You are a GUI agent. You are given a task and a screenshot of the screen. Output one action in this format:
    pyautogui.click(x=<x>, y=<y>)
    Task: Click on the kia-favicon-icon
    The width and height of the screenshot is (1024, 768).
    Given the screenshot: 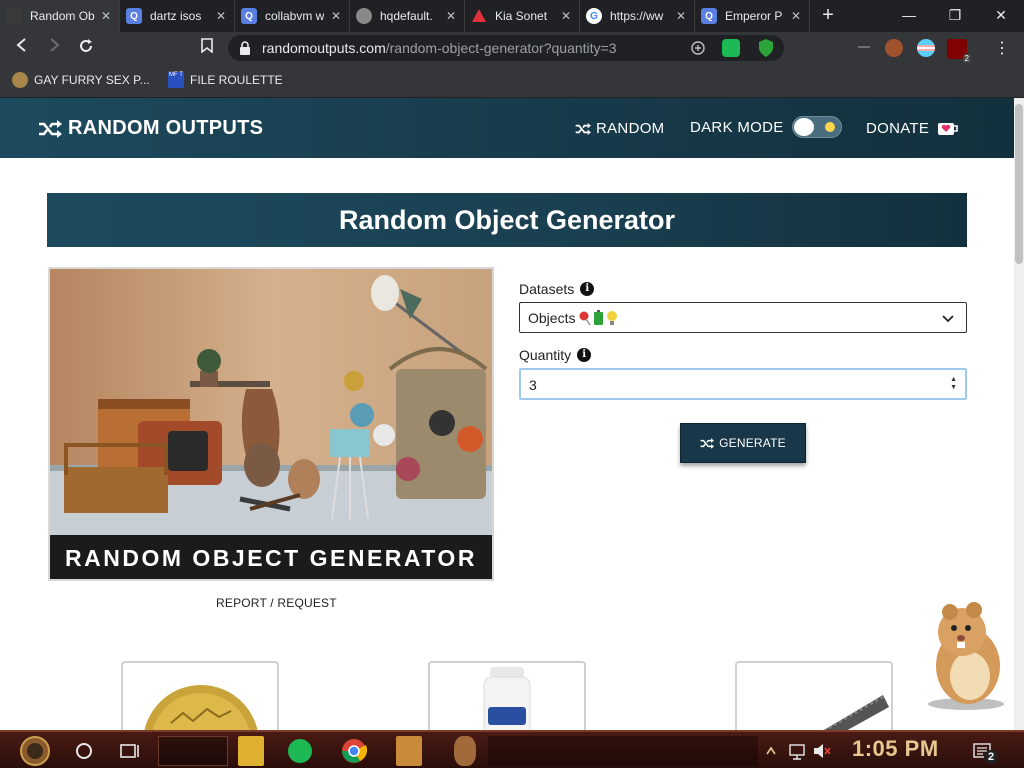 What is the action you would take?
    pyautogui.click(x=479, y=16)
    